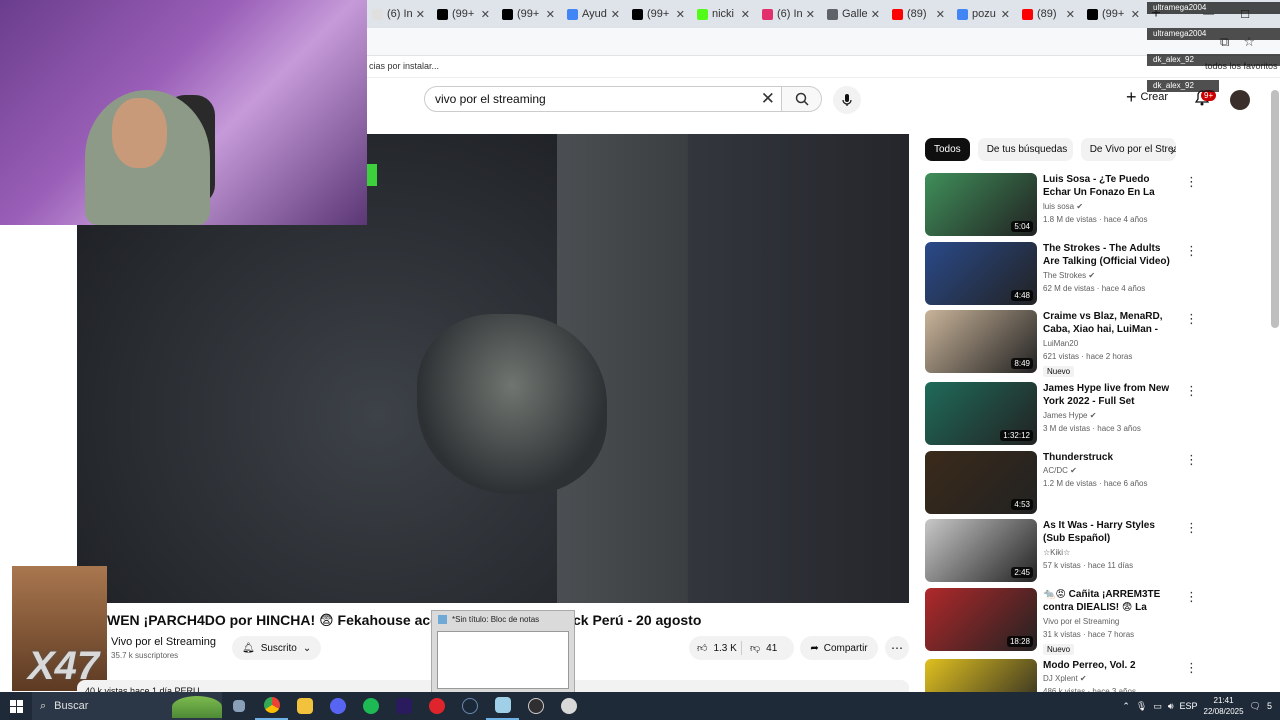 Image resolution: width=1280 pixels, height=720 pixels. I want to click on recommendation-title: Thunderstruck, so click(1111, 457).